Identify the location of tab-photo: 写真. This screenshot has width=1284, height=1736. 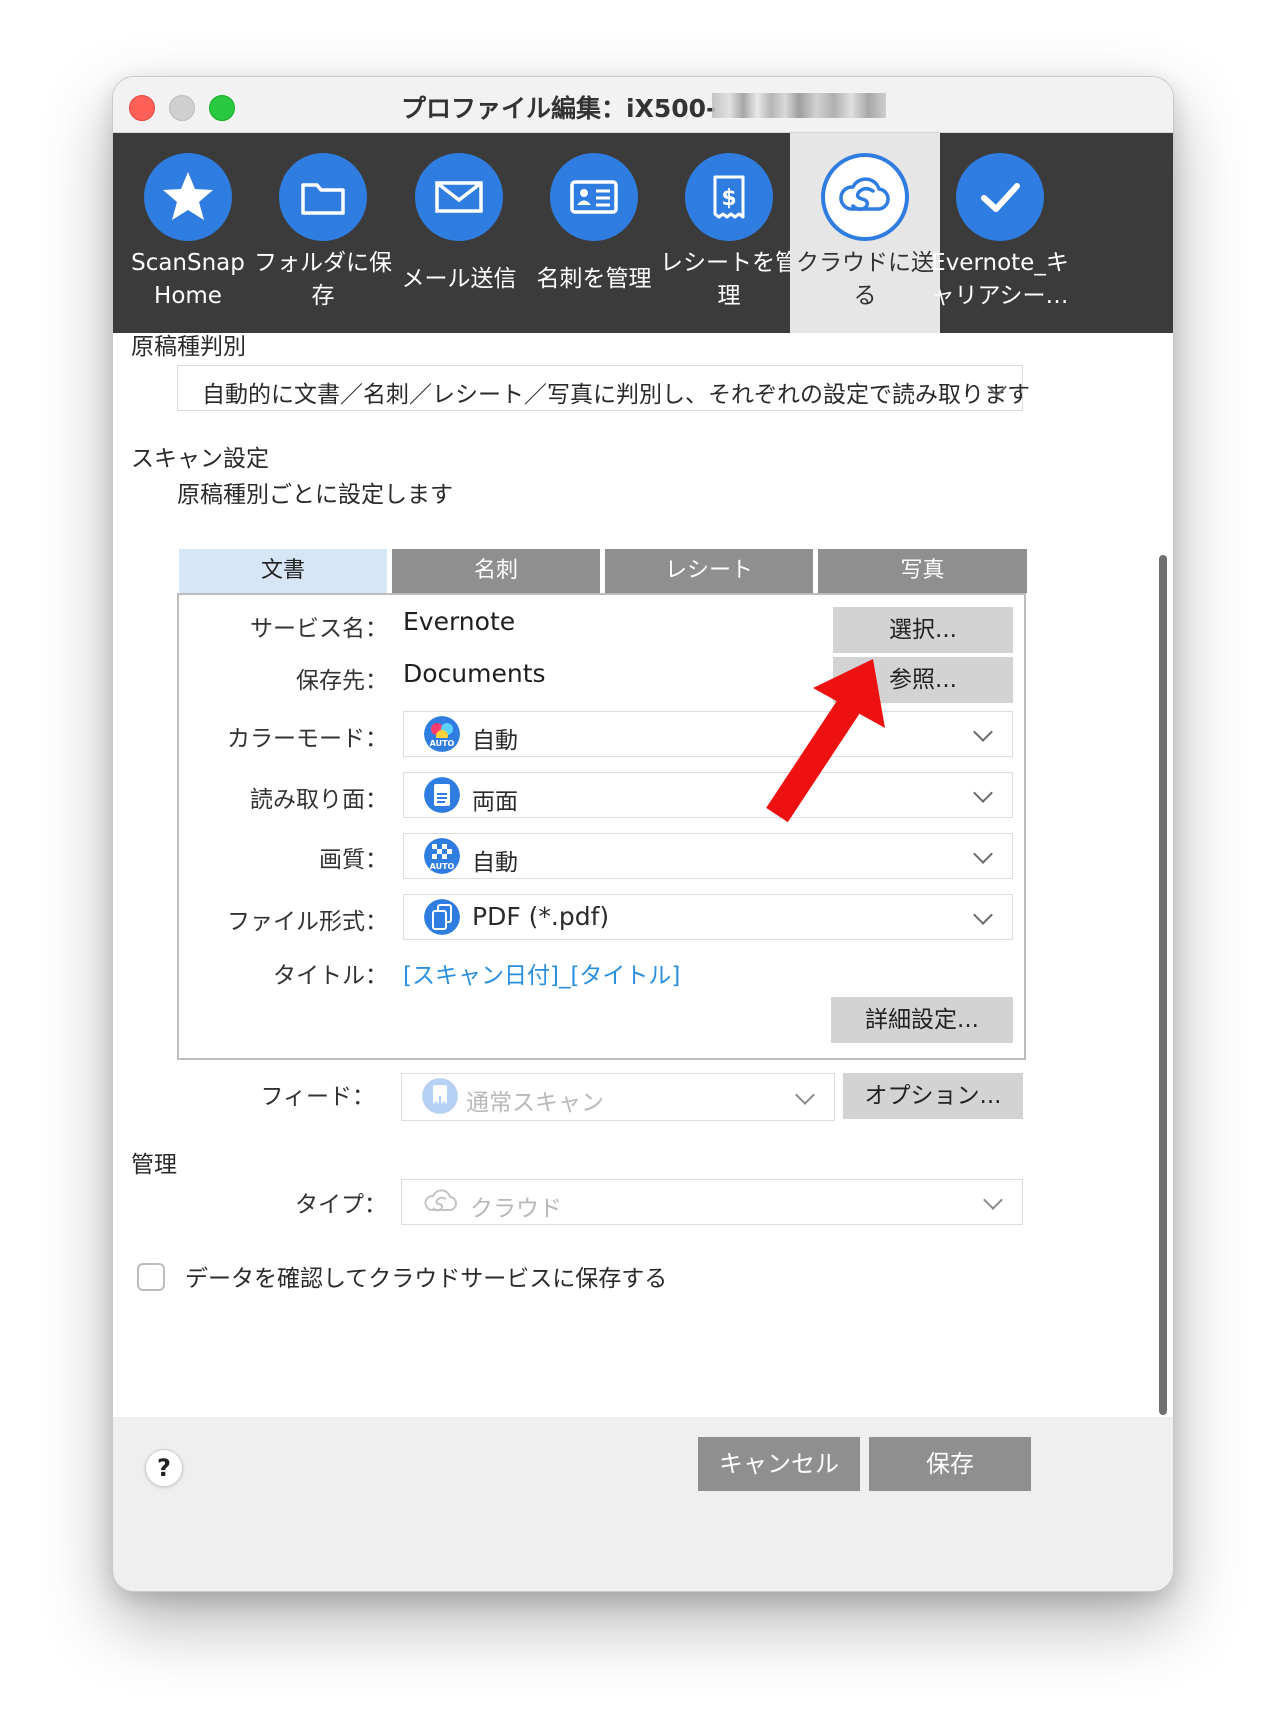
(922, 571).